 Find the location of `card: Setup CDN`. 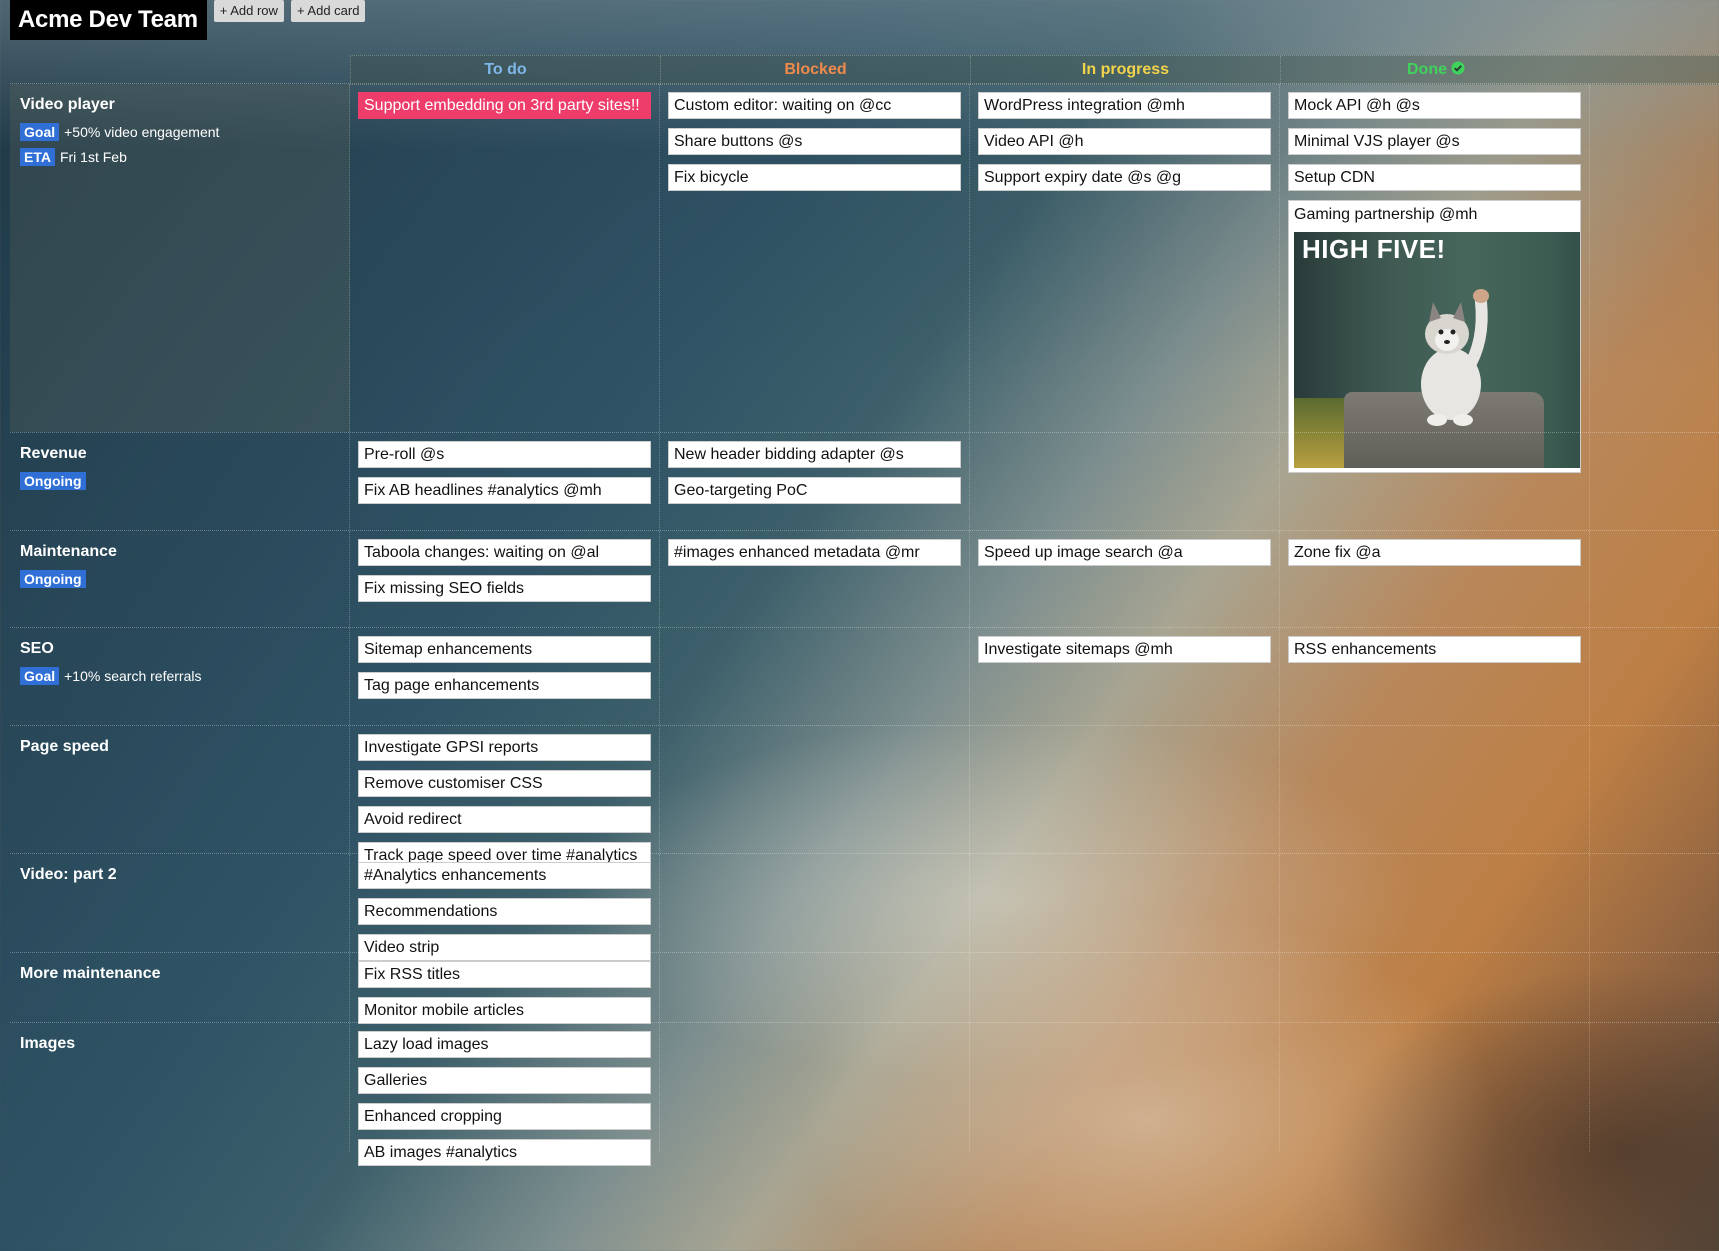

card: Setup CDN is located at coordinates (1434, 177).